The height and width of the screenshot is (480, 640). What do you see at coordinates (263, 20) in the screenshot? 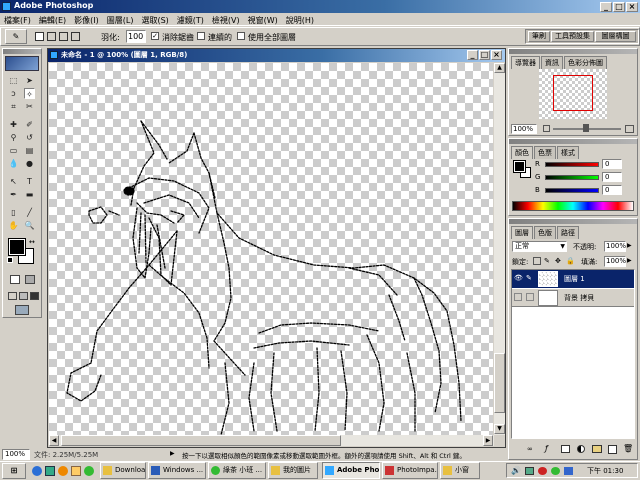
I see `menu-window: 視窗(W)` at bounding box center [263, 20].